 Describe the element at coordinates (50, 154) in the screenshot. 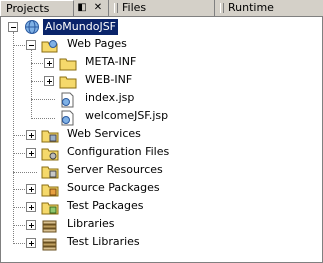

I see `config-folder-icon` at that location.